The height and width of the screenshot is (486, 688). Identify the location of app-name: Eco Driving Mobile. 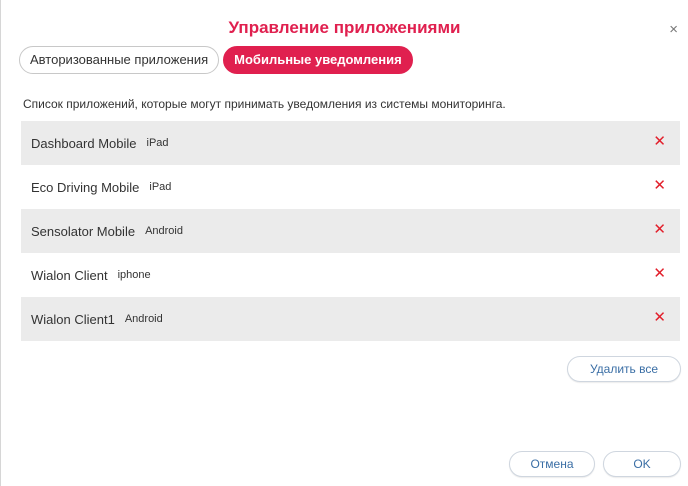
(85, 187).